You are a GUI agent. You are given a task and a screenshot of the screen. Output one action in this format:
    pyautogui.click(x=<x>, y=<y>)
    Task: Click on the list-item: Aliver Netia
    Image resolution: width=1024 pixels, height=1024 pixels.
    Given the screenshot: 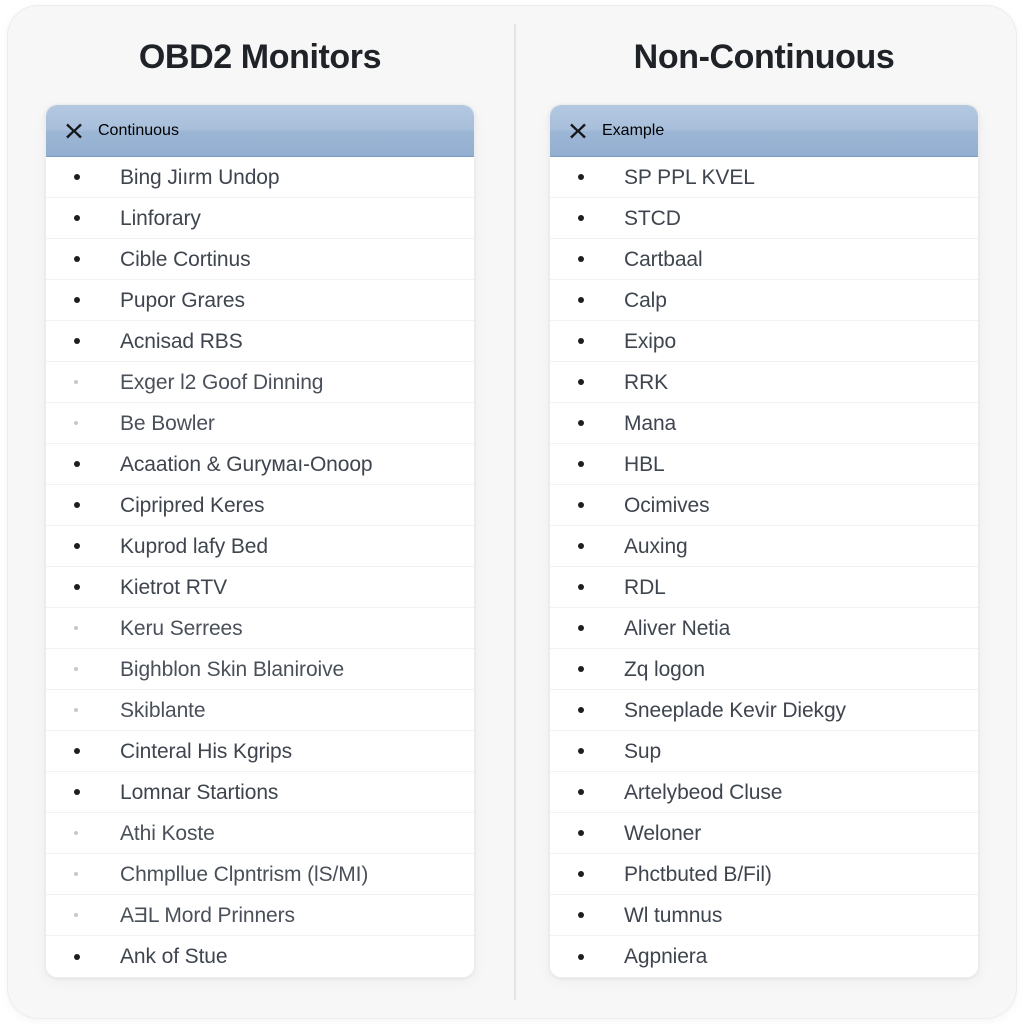 What is the action you would take?
    pyautogui.click(x=764, y=628)
    